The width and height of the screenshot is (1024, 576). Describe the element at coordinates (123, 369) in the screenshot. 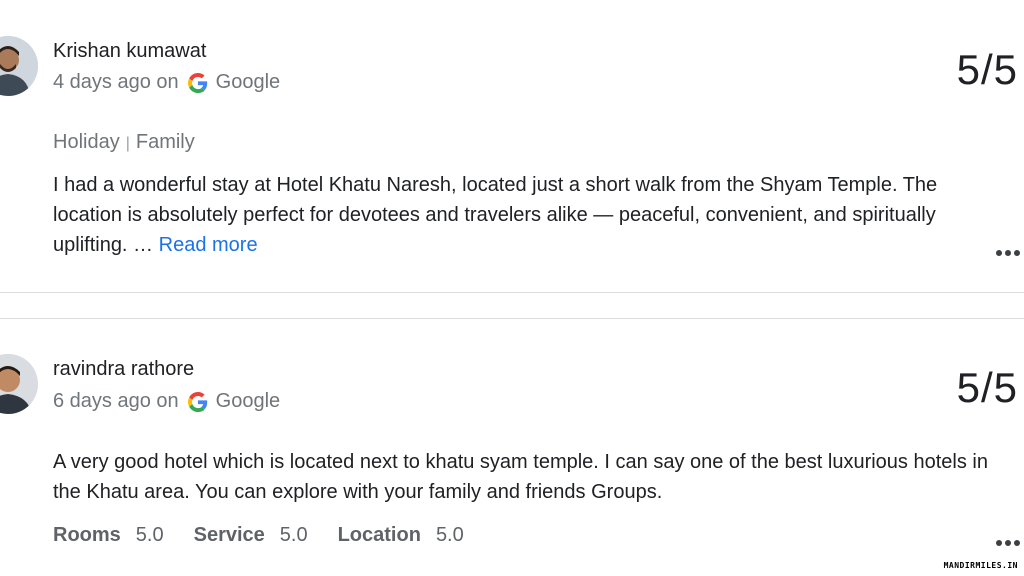

I see `author-name: ravindra rathore` at that location.